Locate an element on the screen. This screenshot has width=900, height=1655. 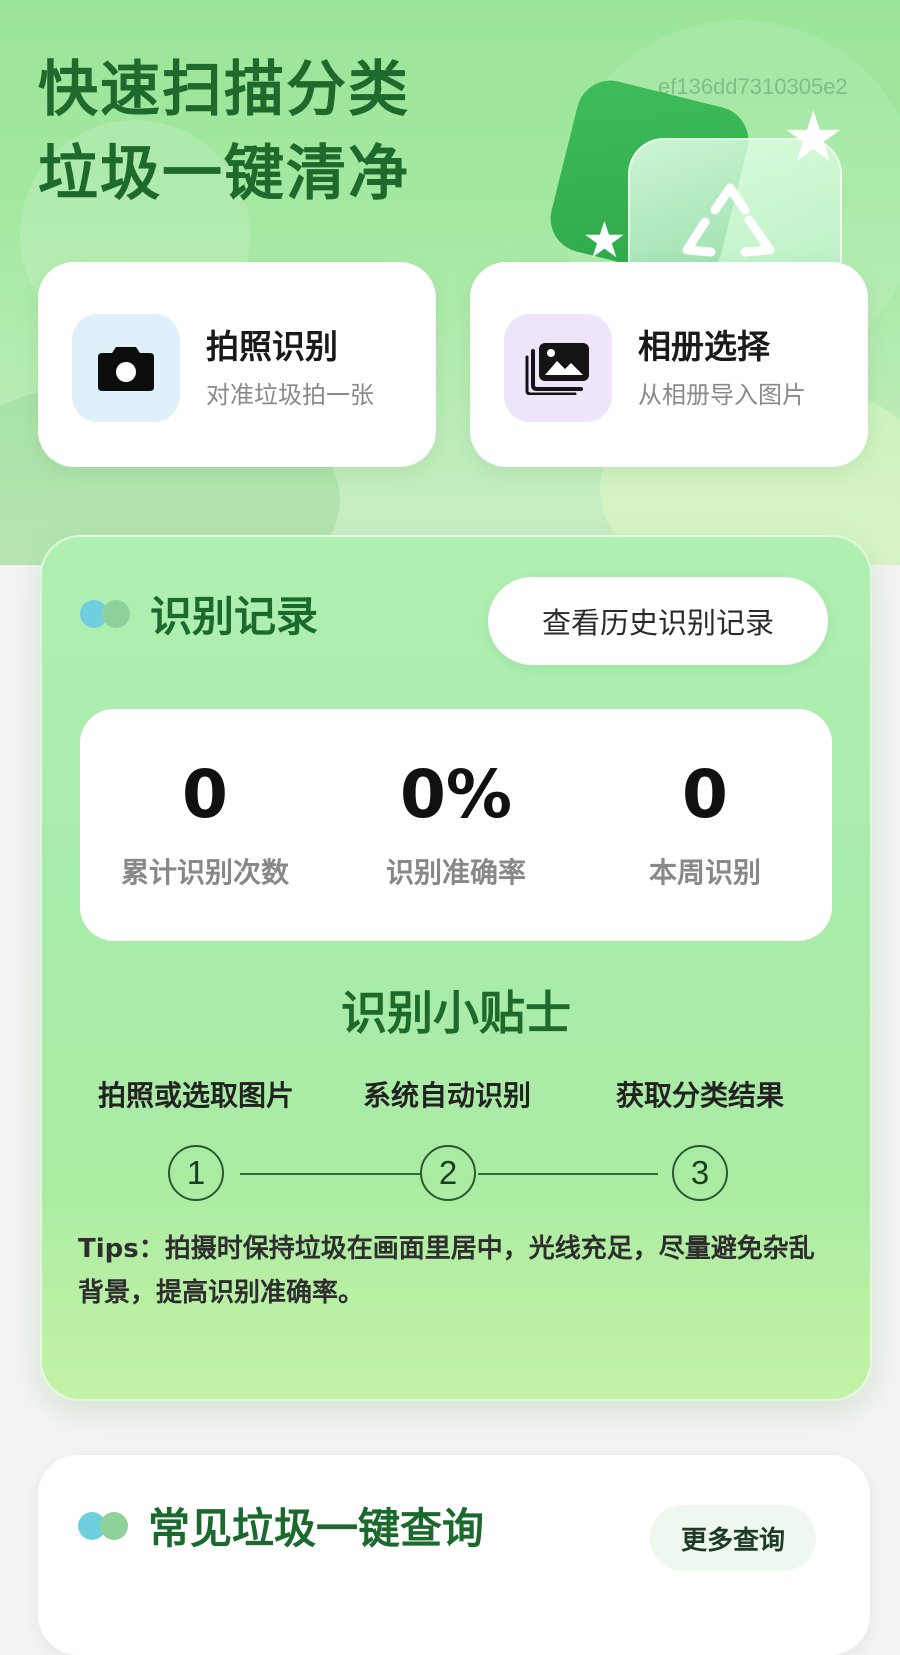
stat-accuracy: 0% 识别准确率 is located at coordinates (456, 823).